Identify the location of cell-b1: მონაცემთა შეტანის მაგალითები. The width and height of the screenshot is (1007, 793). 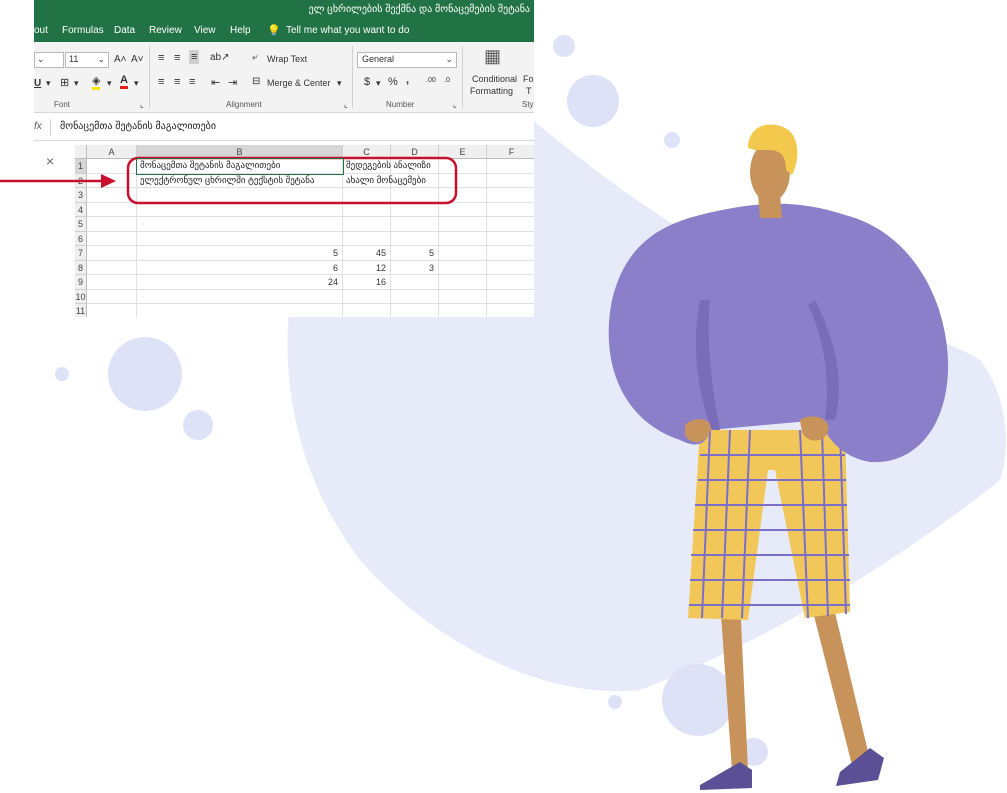
(240, 166).